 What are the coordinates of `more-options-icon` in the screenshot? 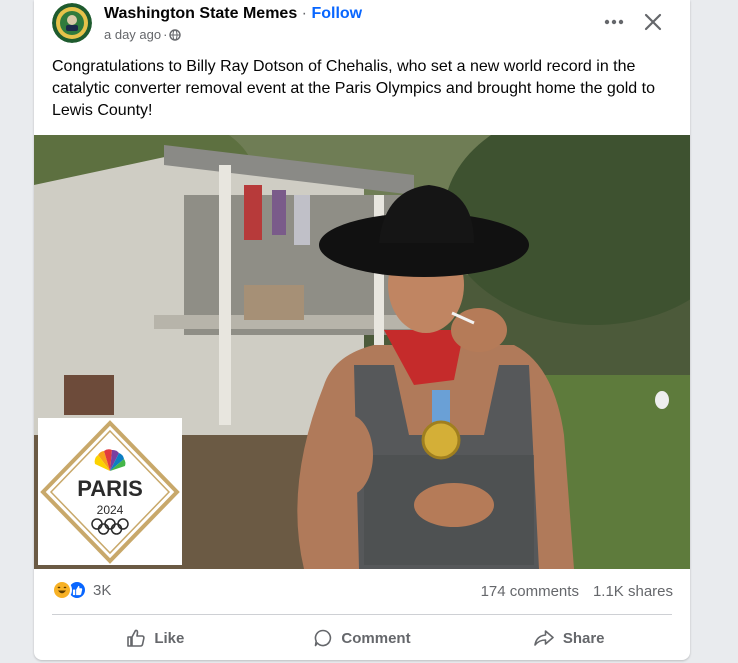 It's located at (614, 22).